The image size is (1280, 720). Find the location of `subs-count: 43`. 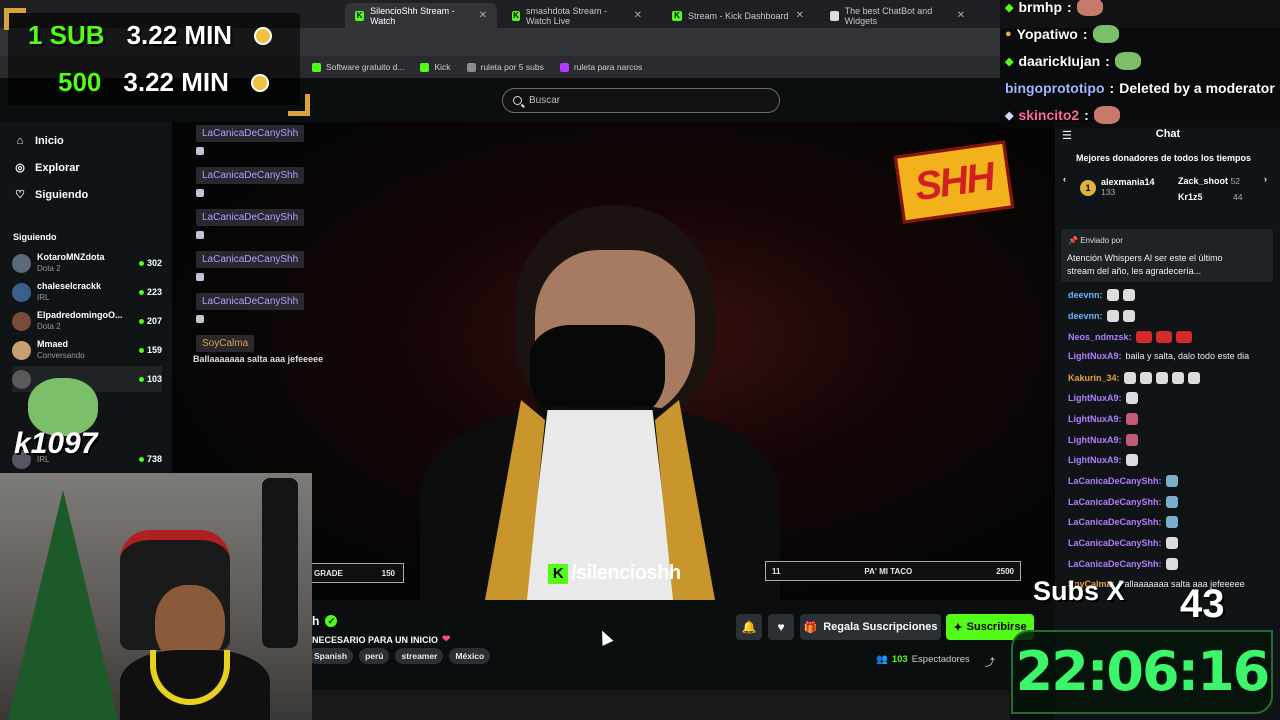

subs-count: 43 is located at coordinates (1202, 604).